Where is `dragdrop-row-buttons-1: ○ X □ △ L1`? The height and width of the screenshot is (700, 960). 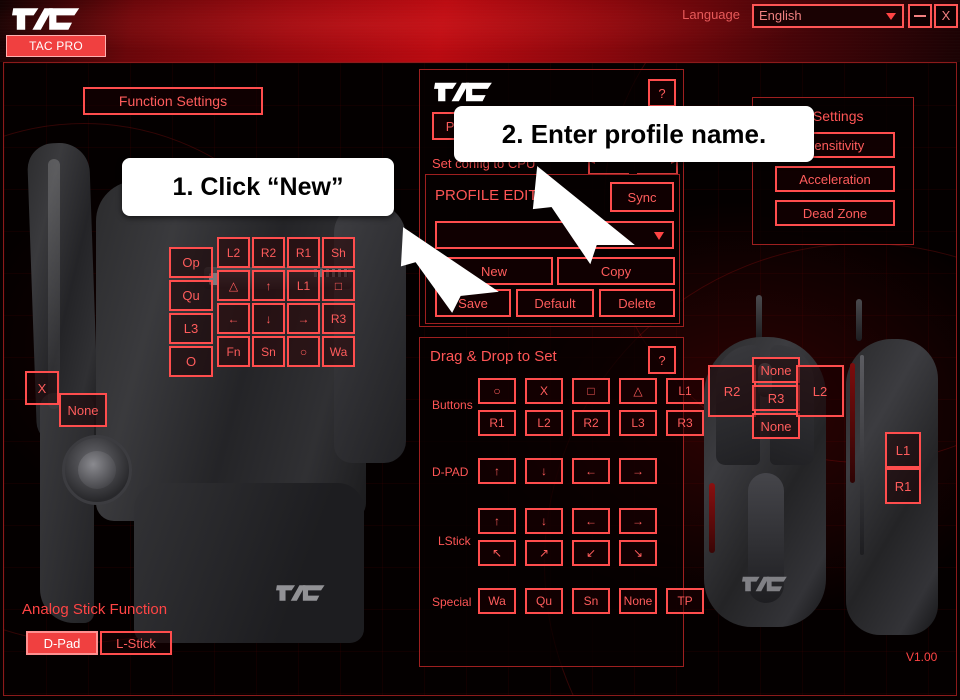
dragdrop-row-buttons-1: ○ X □ △ L1 is located at coordinates (591, 391).